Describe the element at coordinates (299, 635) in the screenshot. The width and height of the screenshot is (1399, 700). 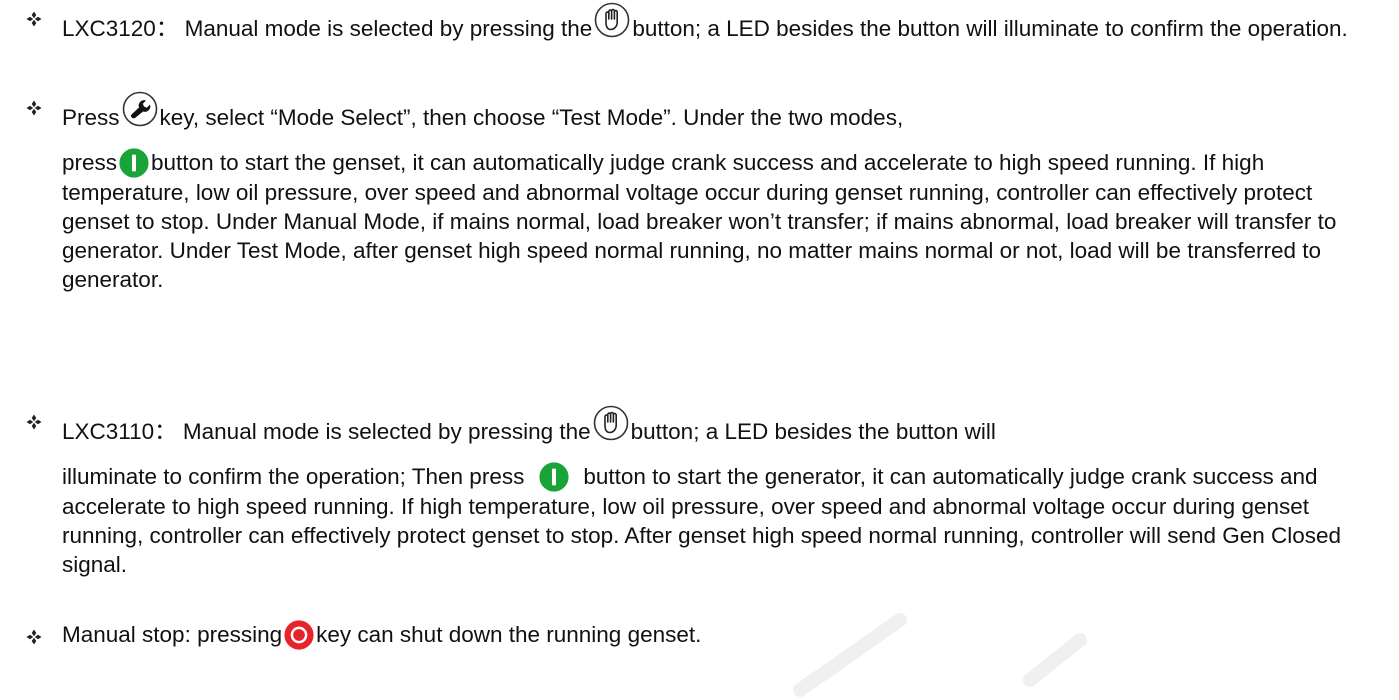
I see `red-stop-button-icon` at that location.